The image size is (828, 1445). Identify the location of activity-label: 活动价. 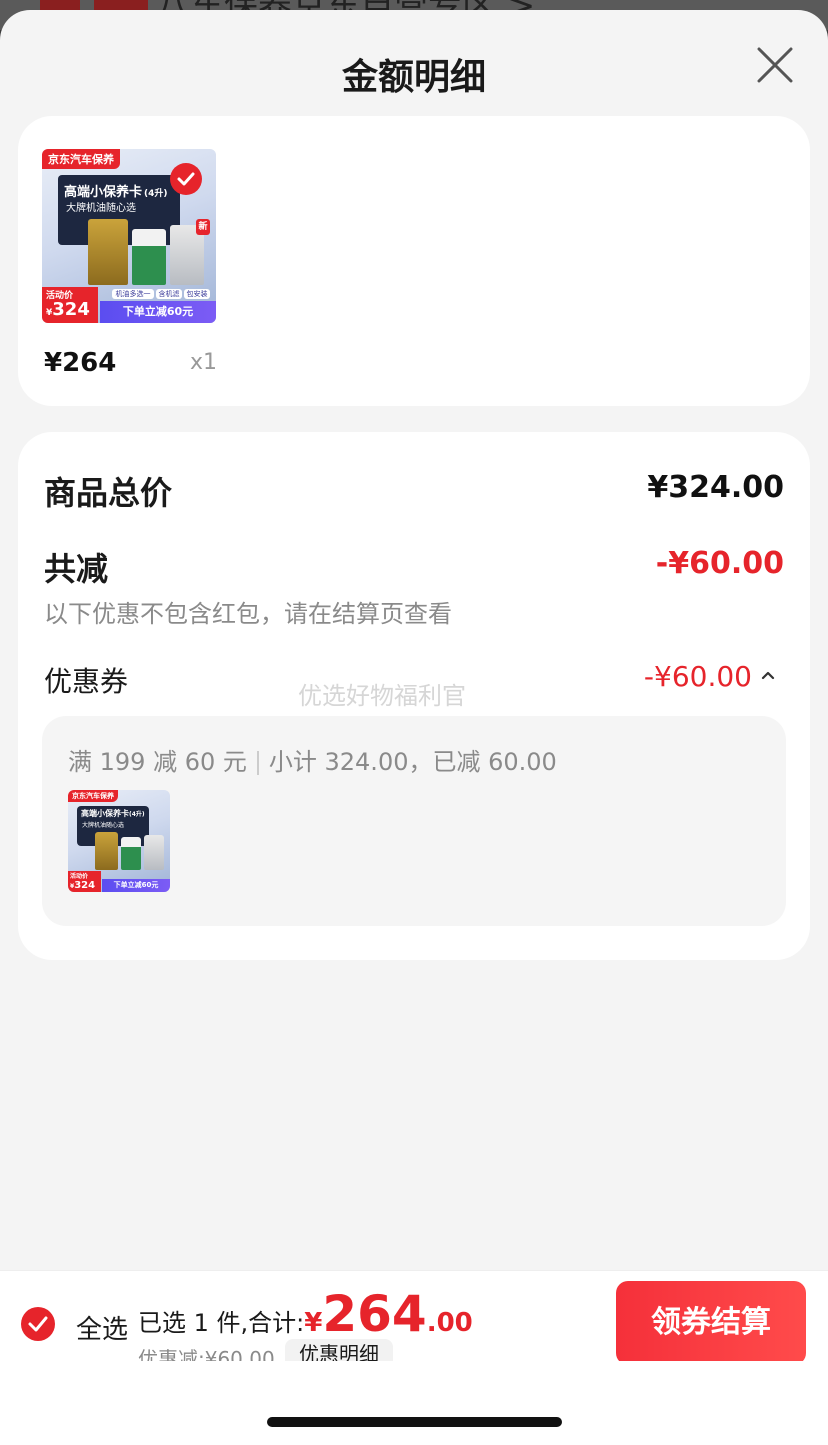
(79, 876).